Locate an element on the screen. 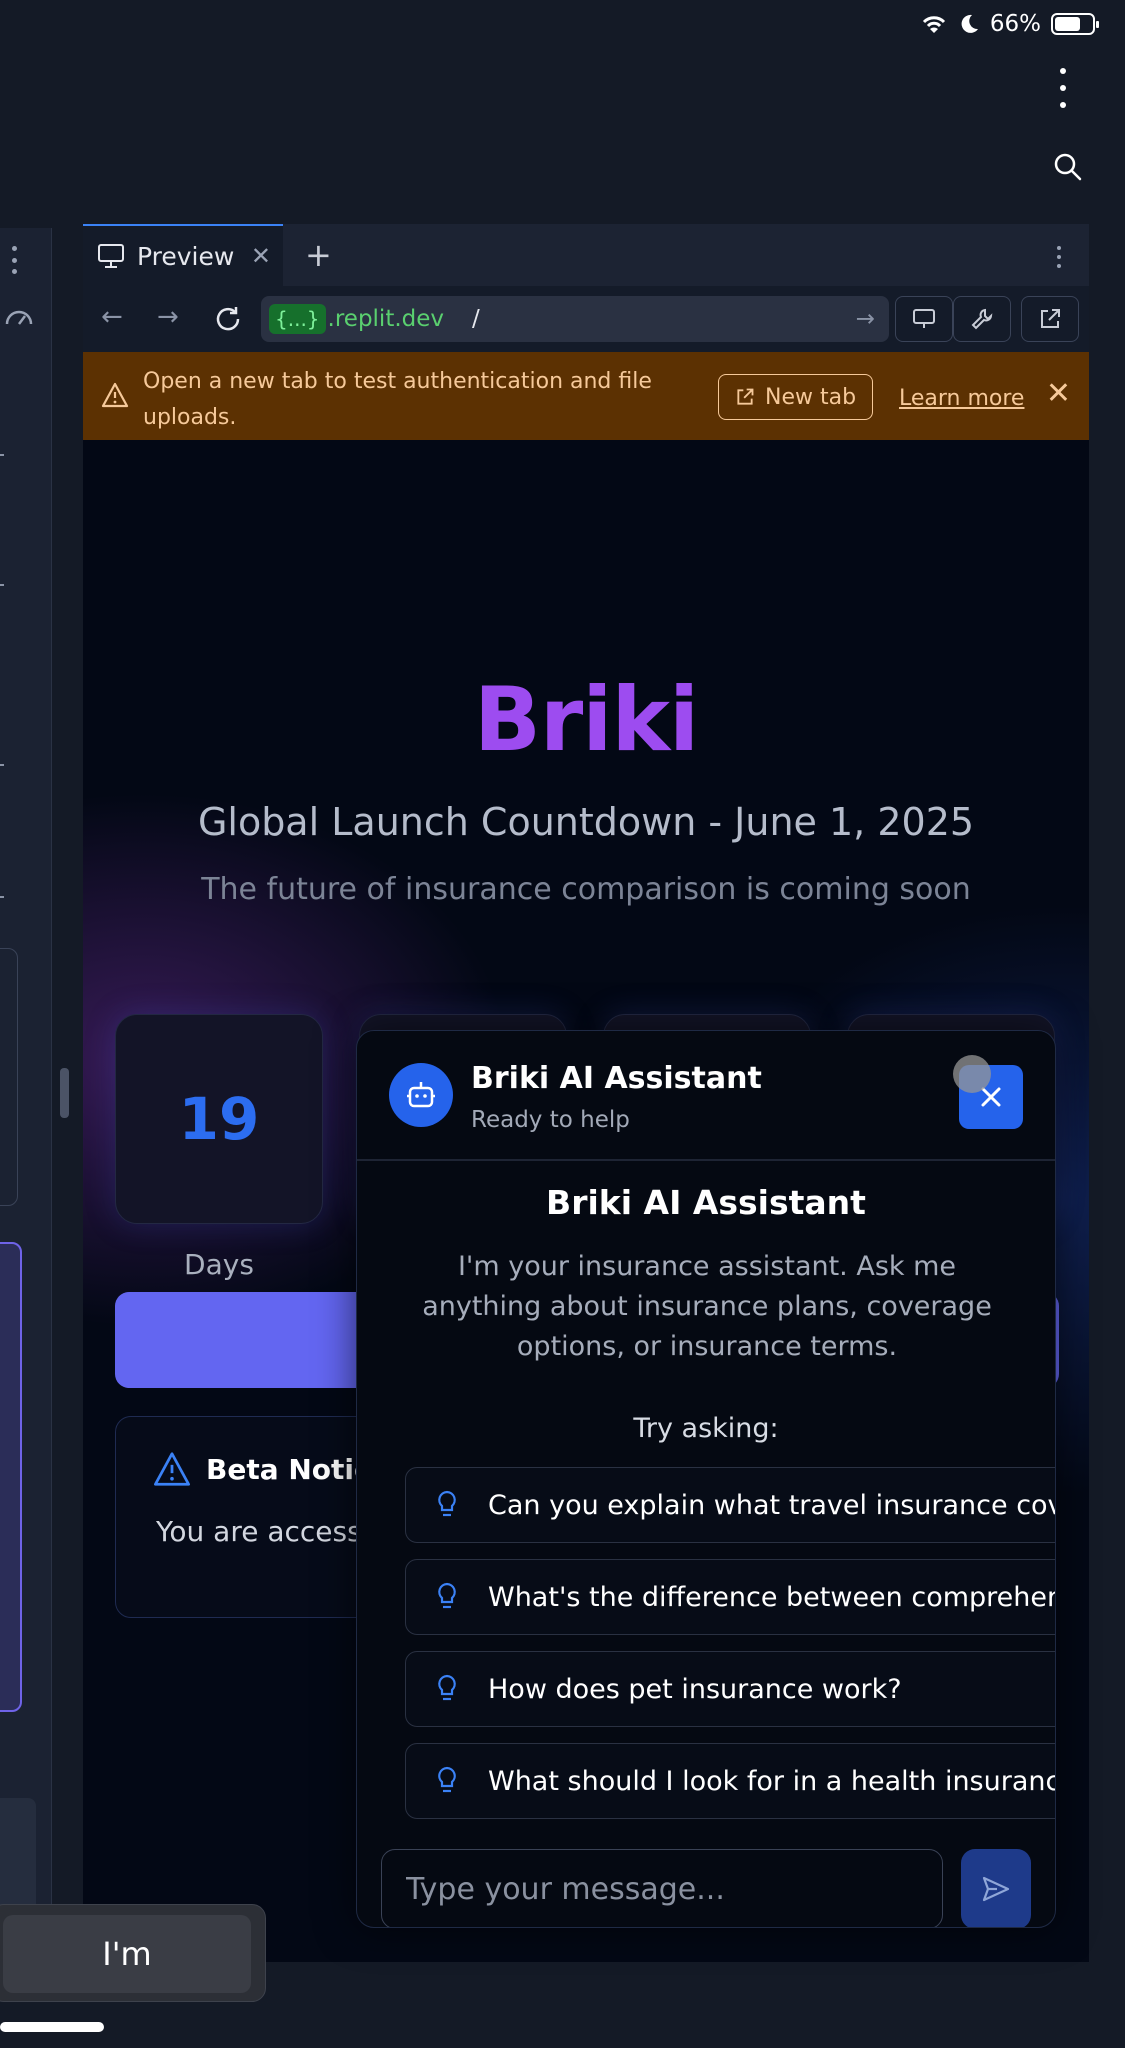  status-bar: 66% is located at coordinates (1009, 24).